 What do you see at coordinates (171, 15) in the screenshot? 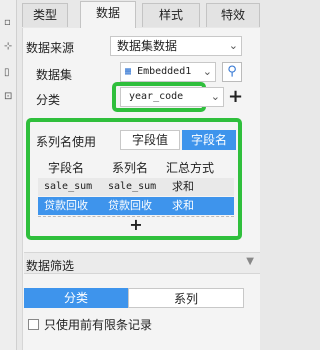
I see `tab-style: 样式` at bounding box center [171, 15].